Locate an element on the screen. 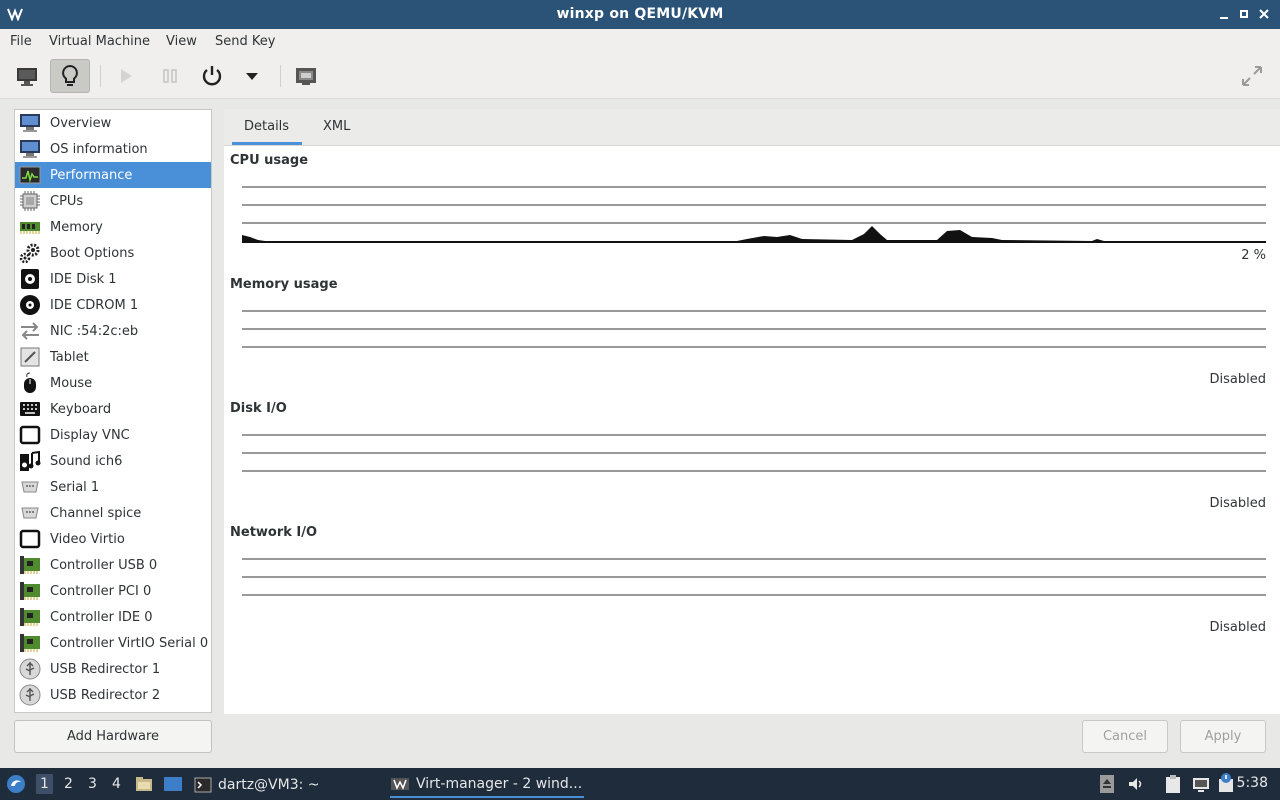 The width and height of the screenshot is (1280, 800). run-button is located at coordinates (126, 76).